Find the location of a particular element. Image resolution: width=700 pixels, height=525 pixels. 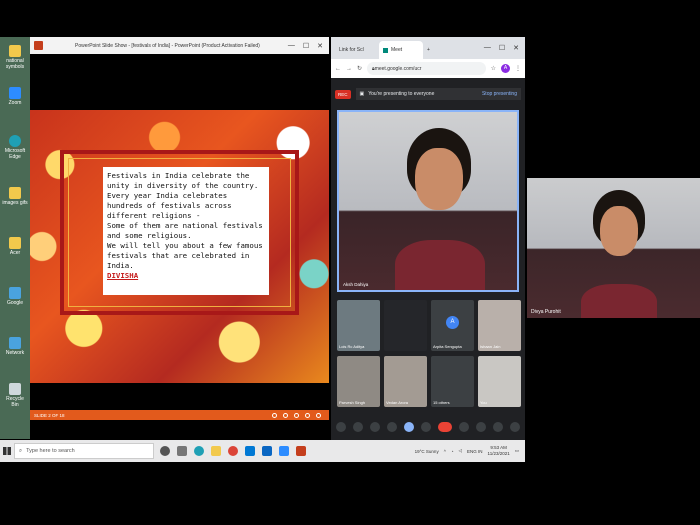

screen-share-tile is located at coordinates (405, 325).